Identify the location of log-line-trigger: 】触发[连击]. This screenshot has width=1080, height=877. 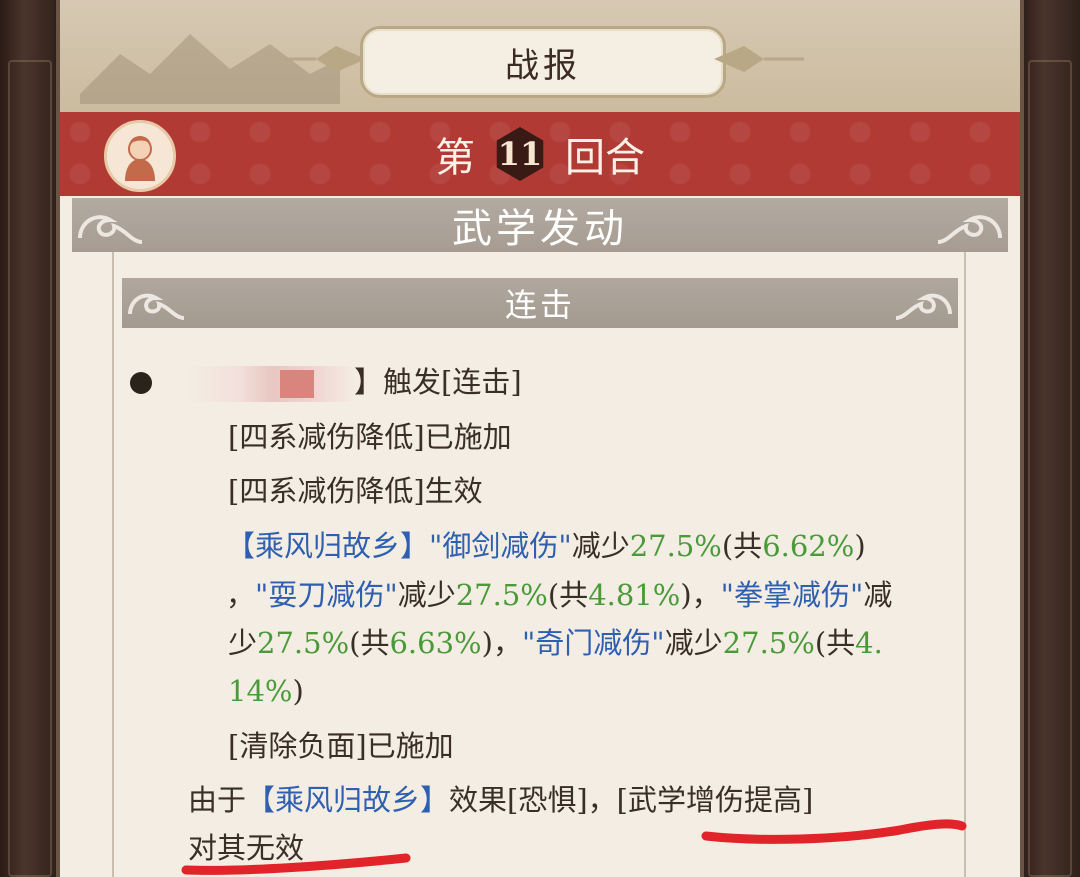
(438, 382).